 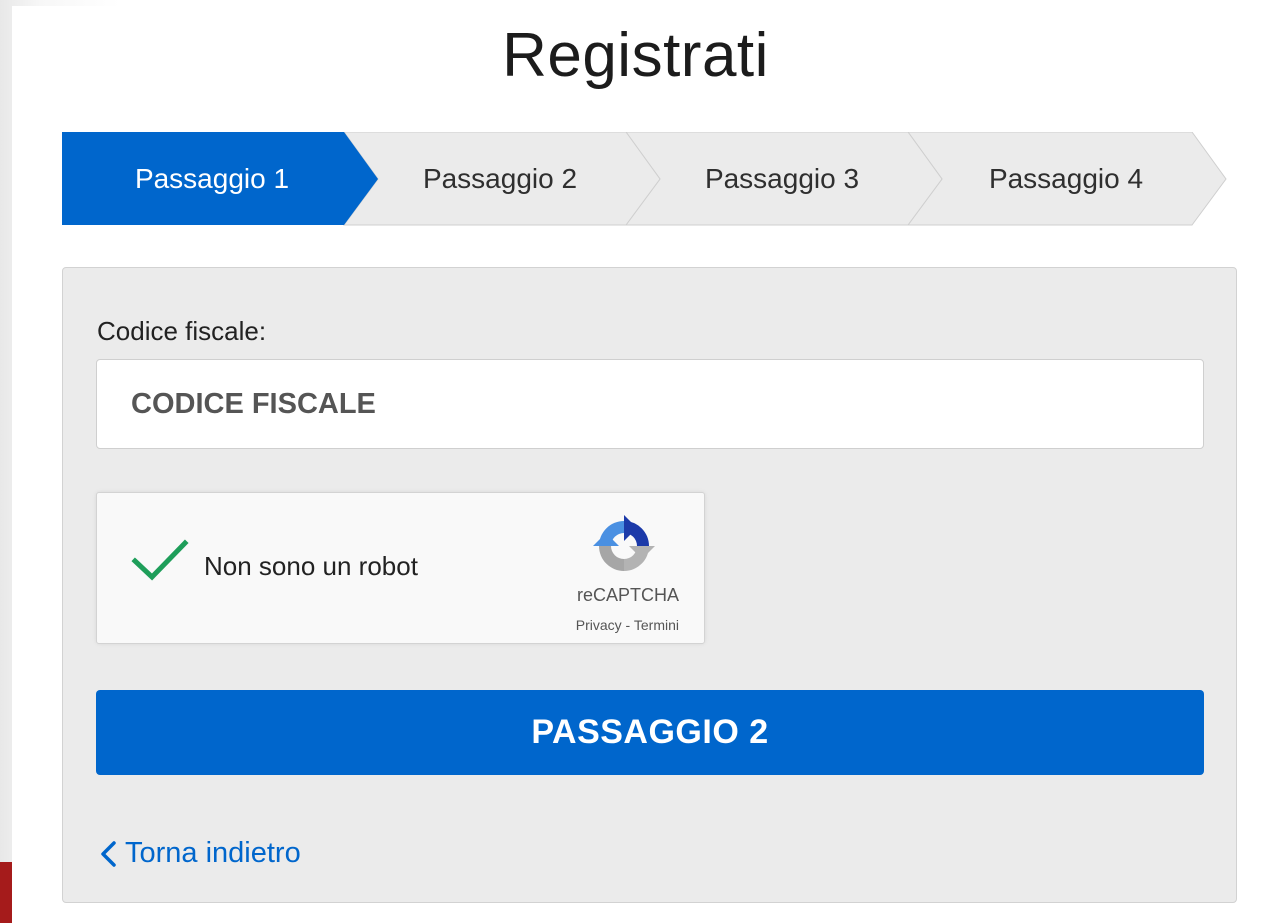 I want to click on terms-link: Termini, so click(x=656, y=625).